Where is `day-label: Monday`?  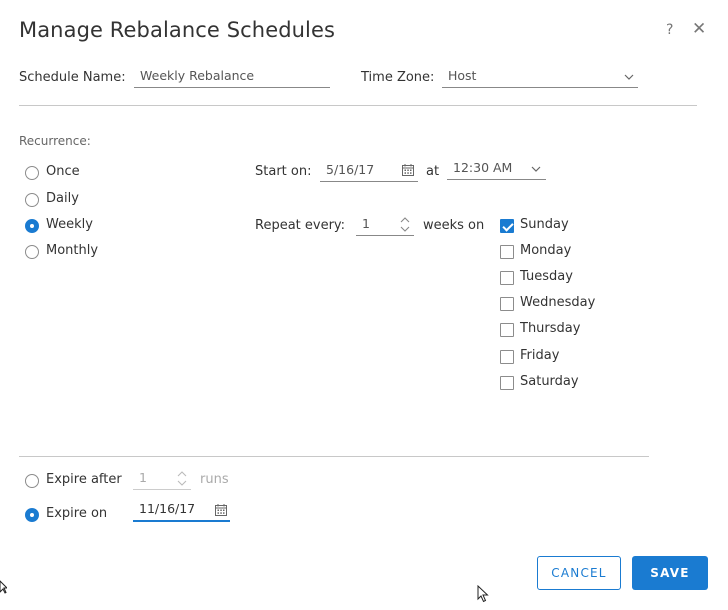 day-label: Monday is located at coordinates (546, 250).